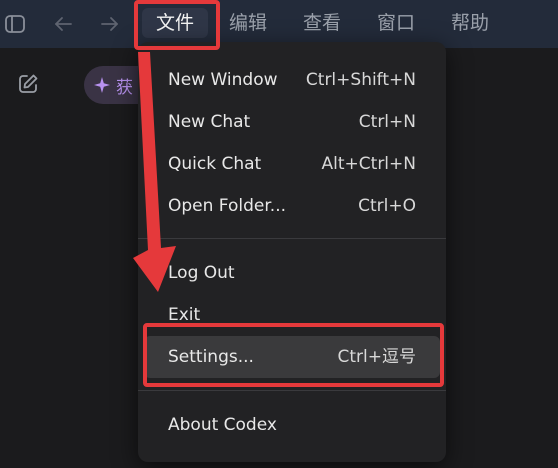 This screenshot has width=558, height=468. I want to click on menu-window: 窗口, so click(396, 23).